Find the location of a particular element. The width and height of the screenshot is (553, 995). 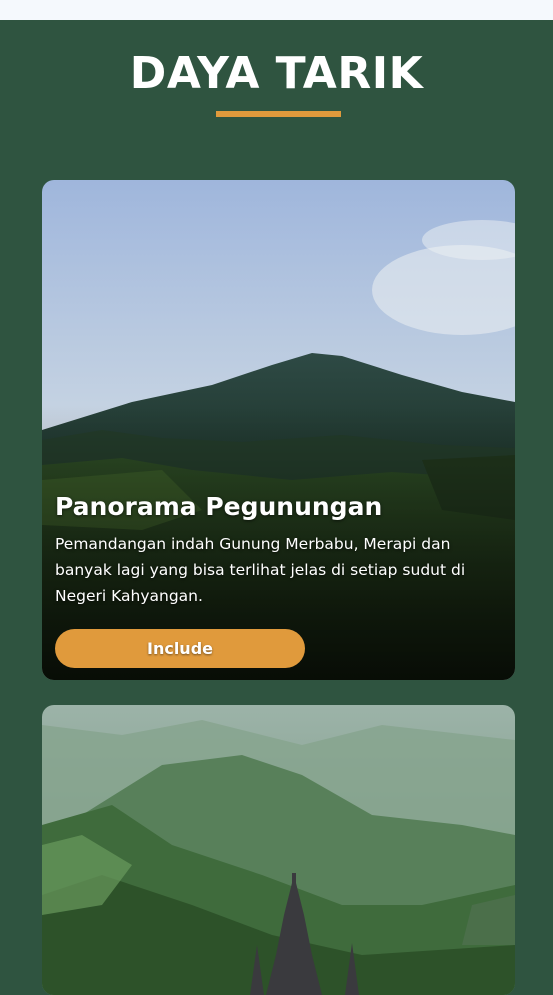

include-button: Include is located at coordinates (180, 648).